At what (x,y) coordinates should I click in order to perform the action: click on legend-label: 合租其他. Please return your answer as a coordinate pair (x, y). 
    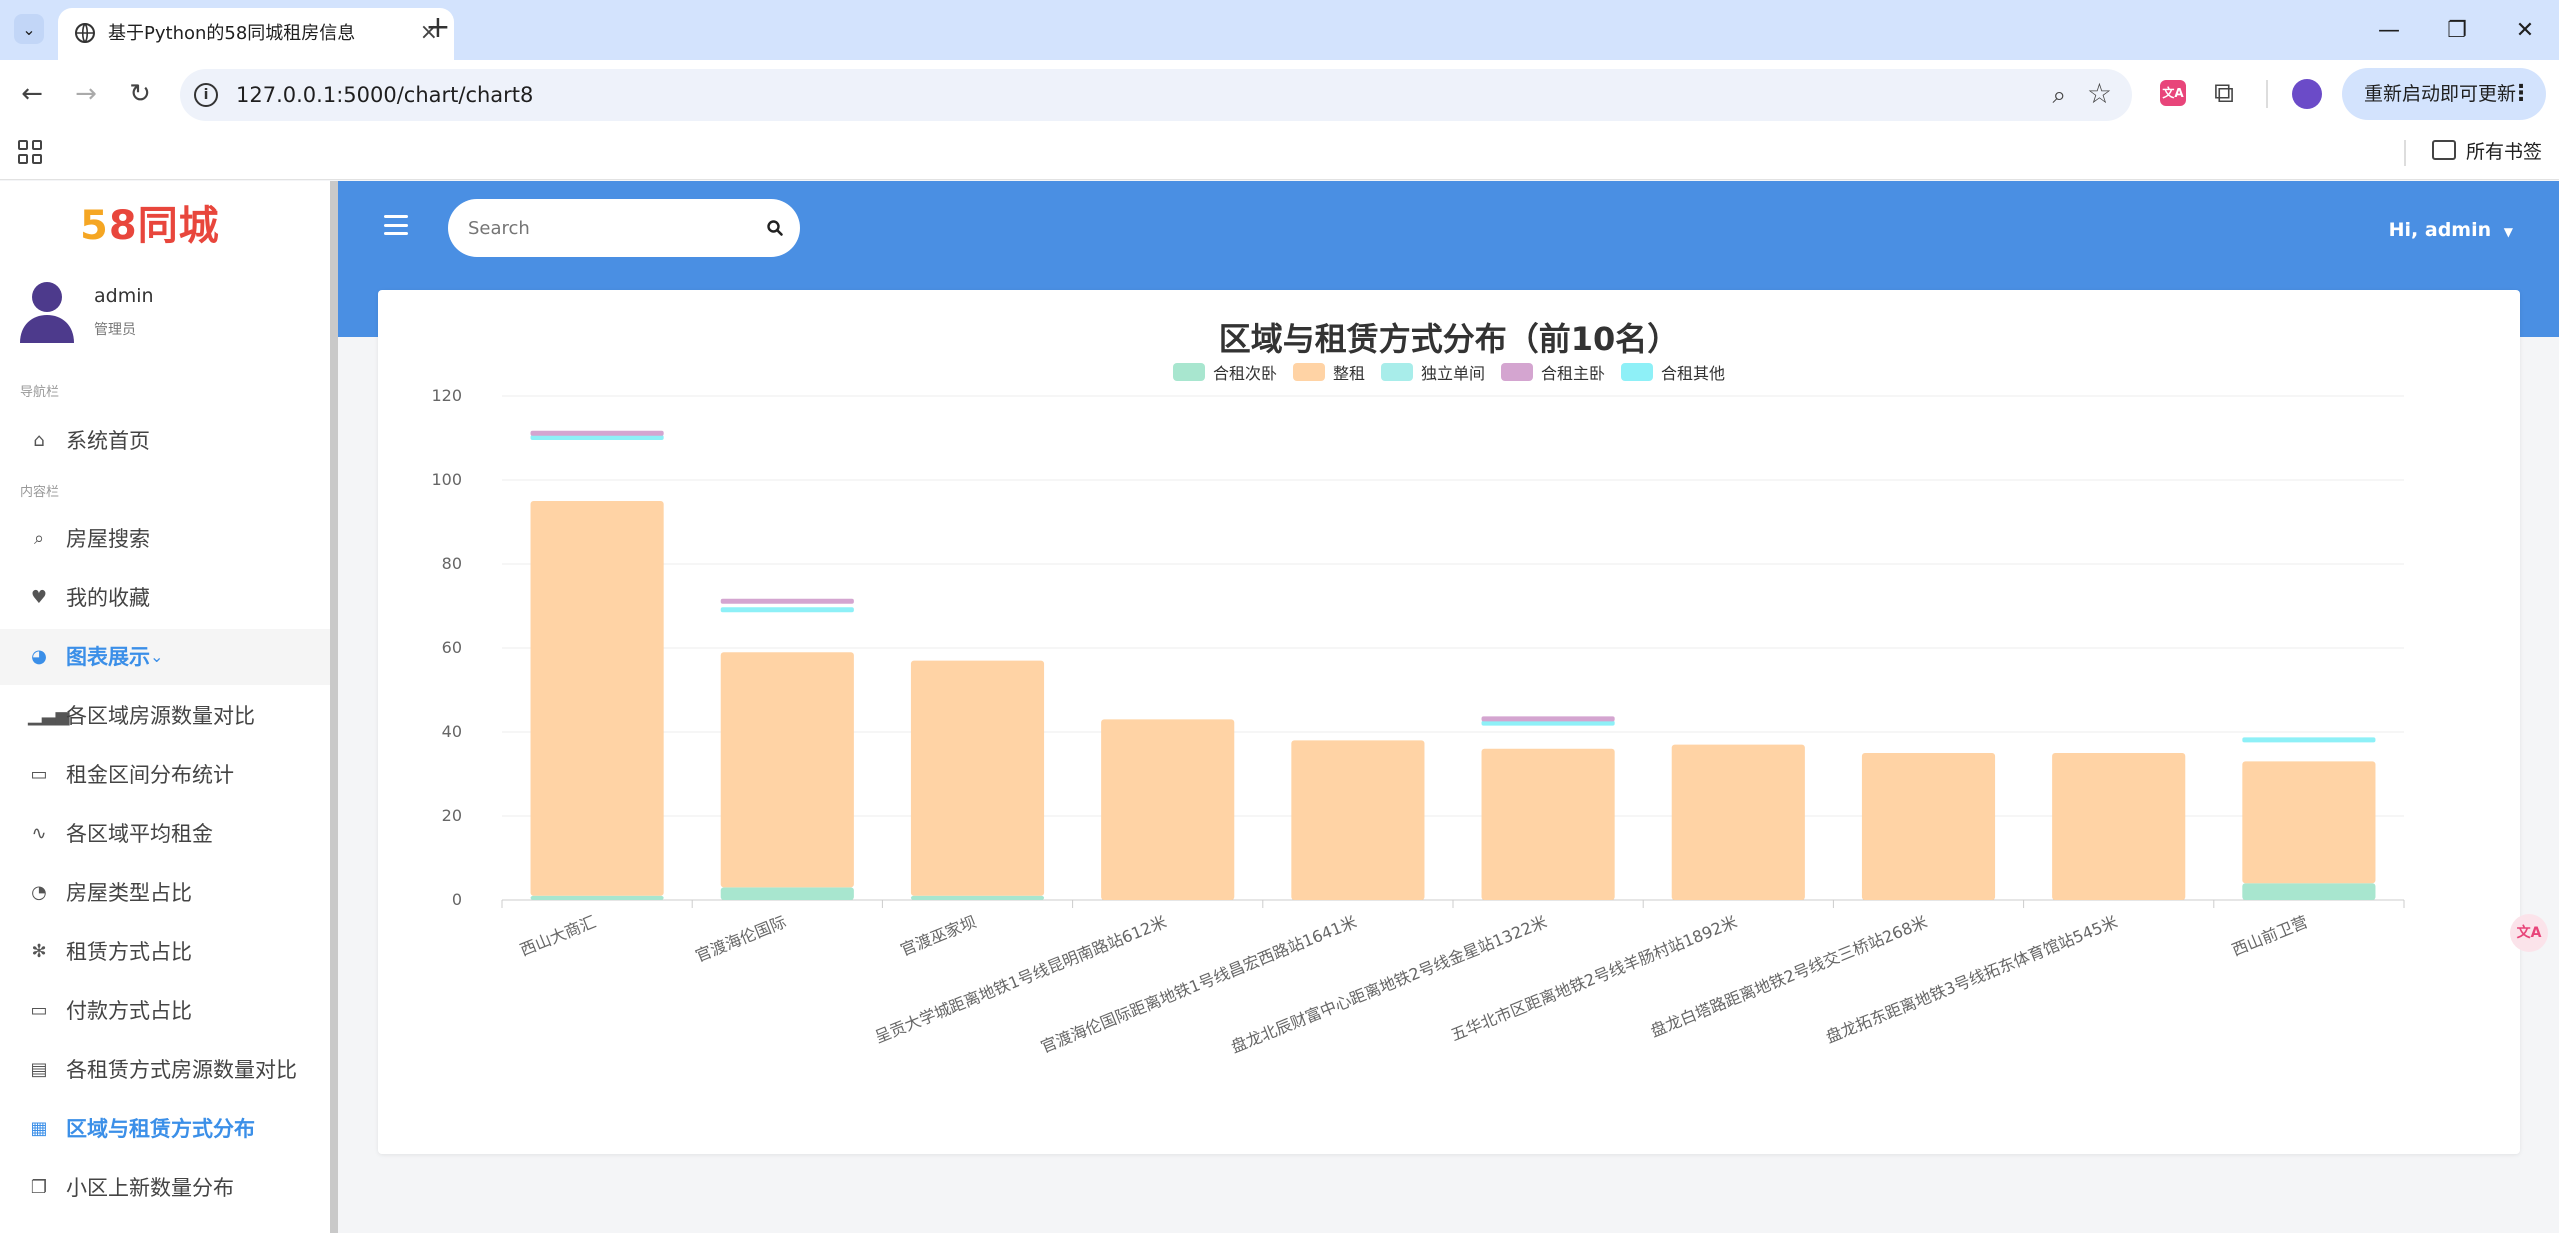
    Looking at the image, I should click on (1693, 373).